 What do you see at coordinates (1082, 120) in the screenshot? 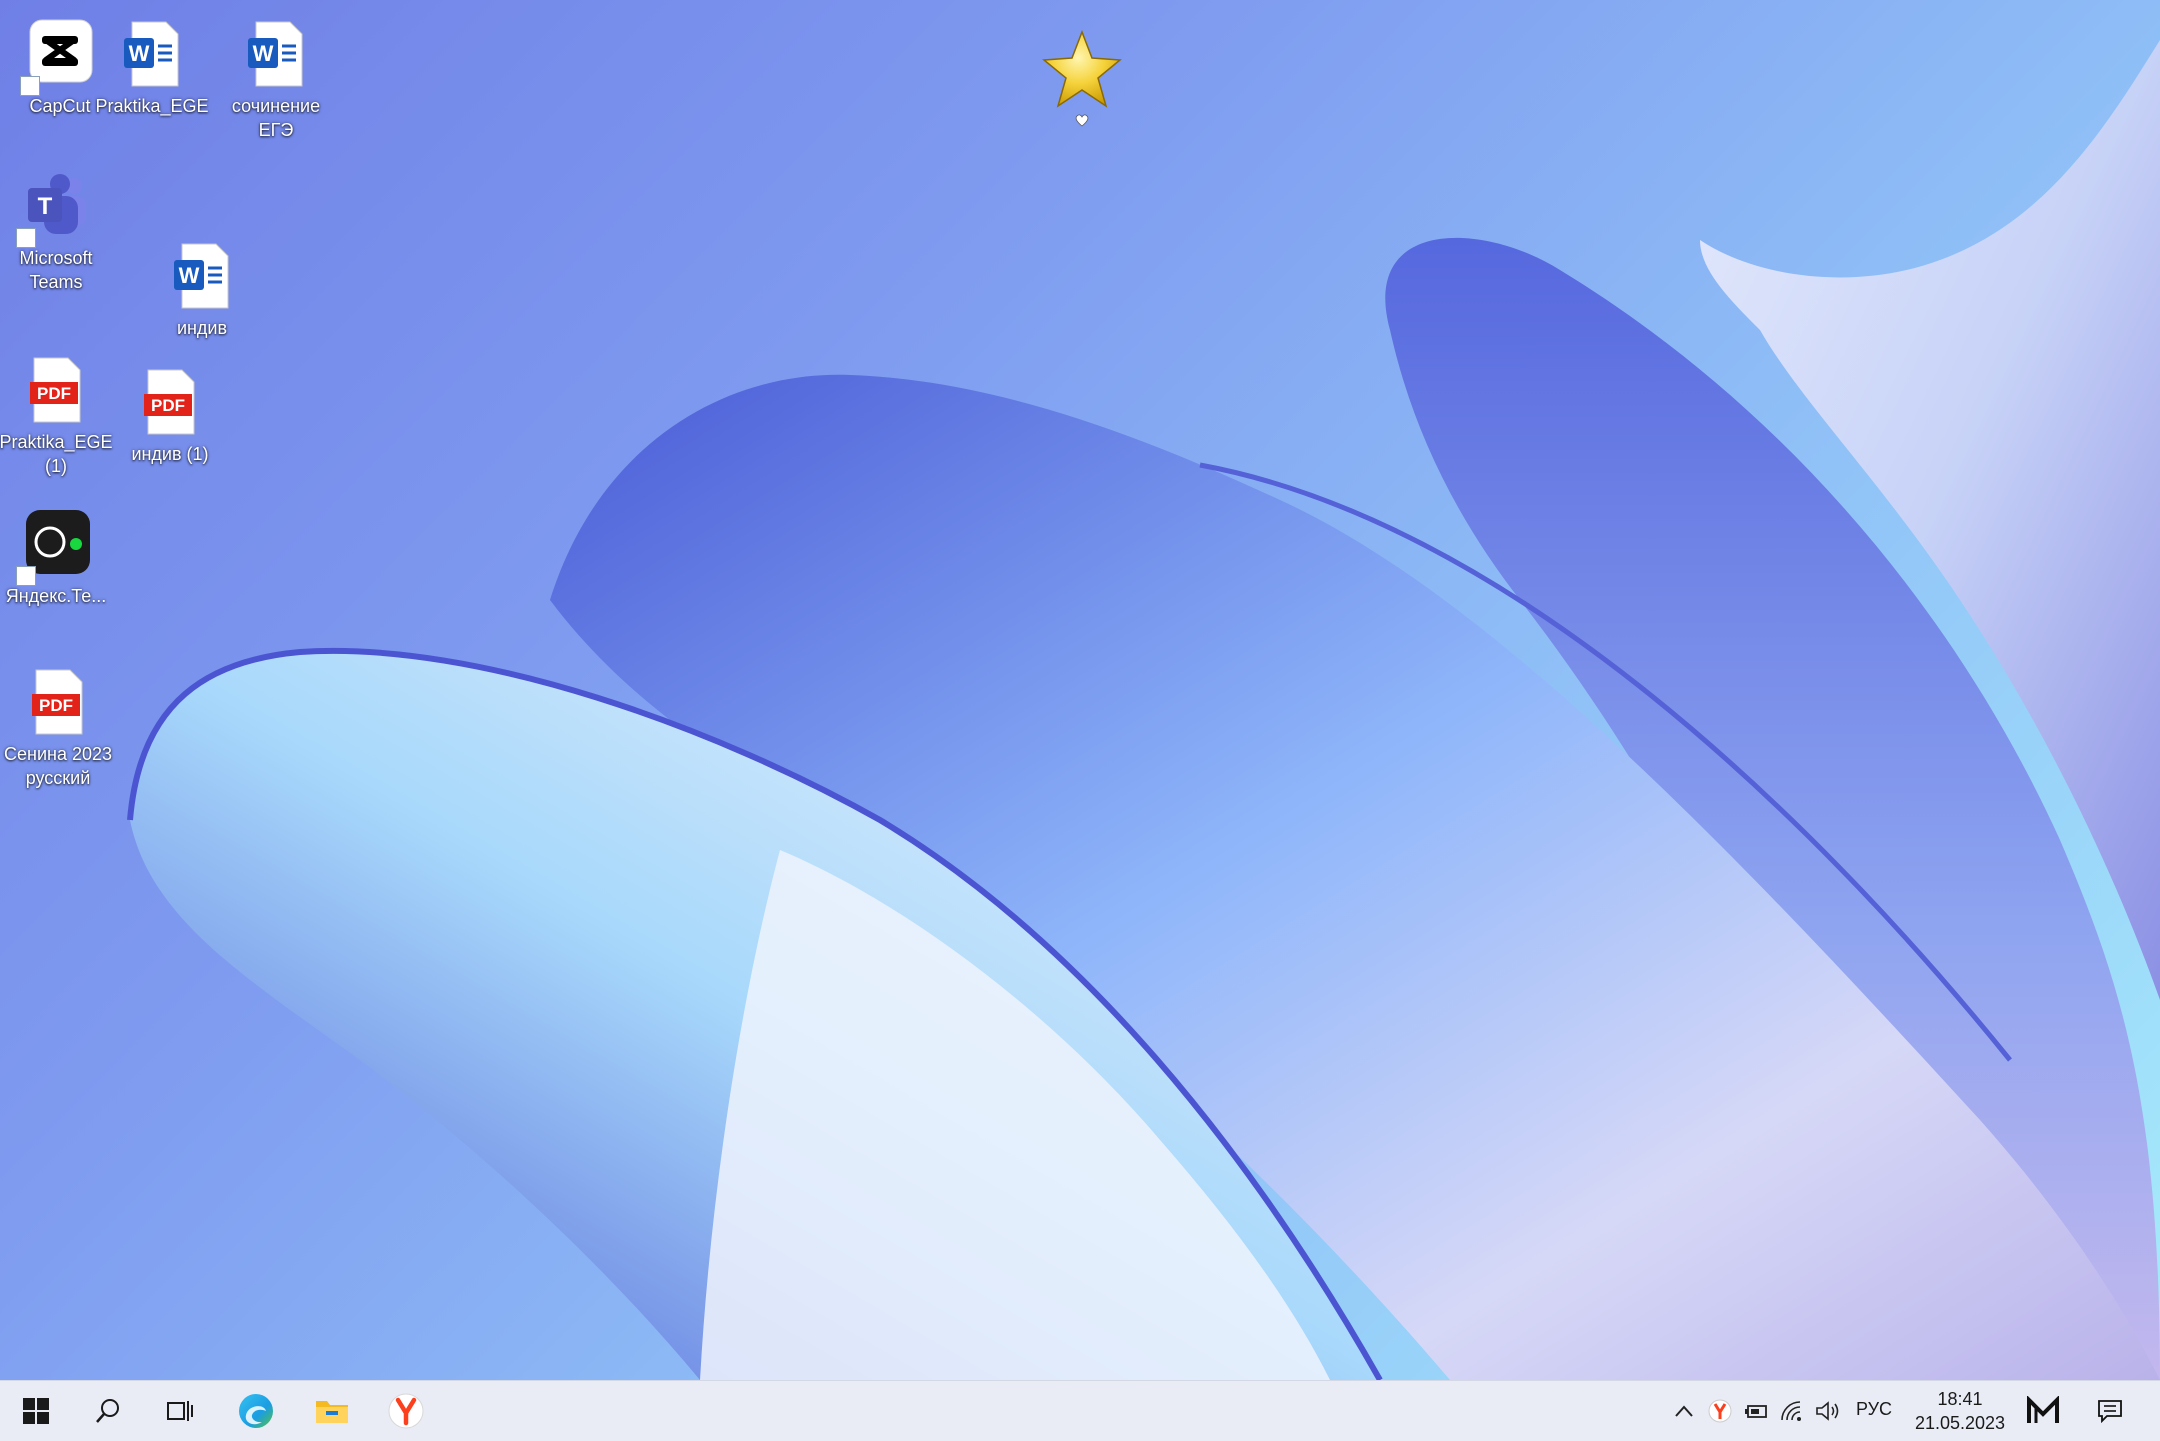
I see `heart-icon` at bounding box center [1082, 120].